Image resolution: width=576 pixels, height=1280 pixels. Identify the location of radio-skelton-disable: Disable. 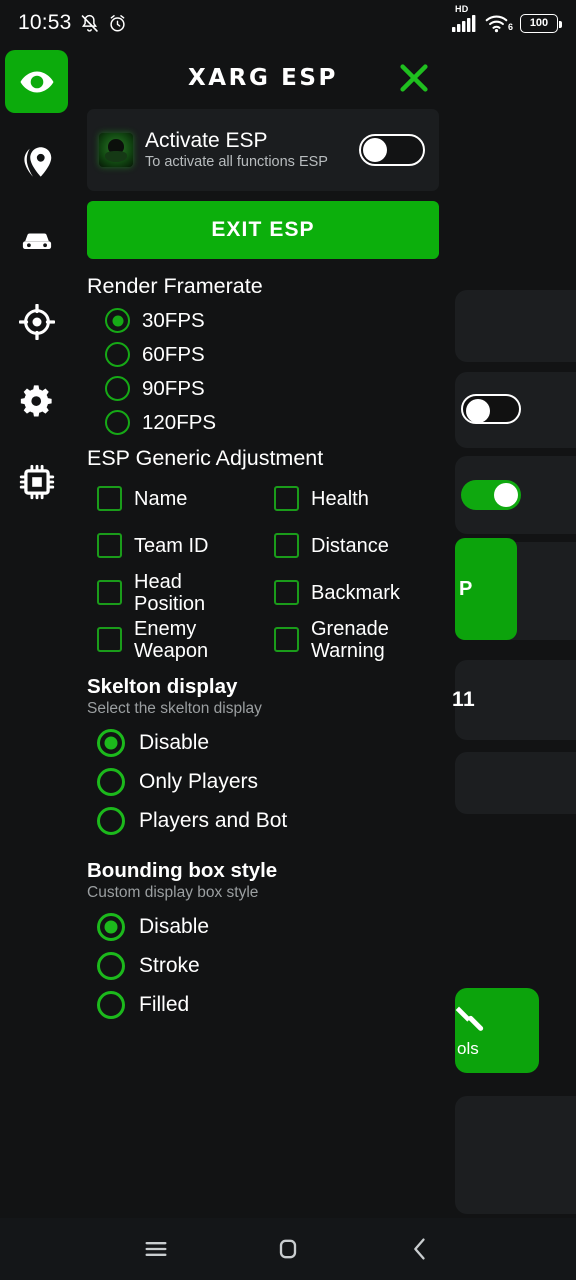
(263, 743).